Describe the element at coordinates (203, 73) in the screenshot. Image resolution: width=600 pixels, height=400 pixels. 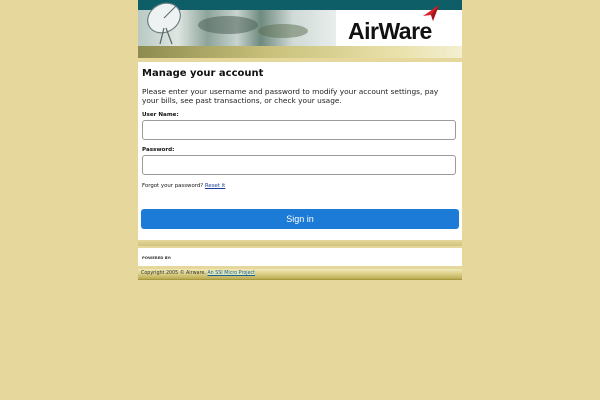
I see `page-title: Manage your account` at that location.